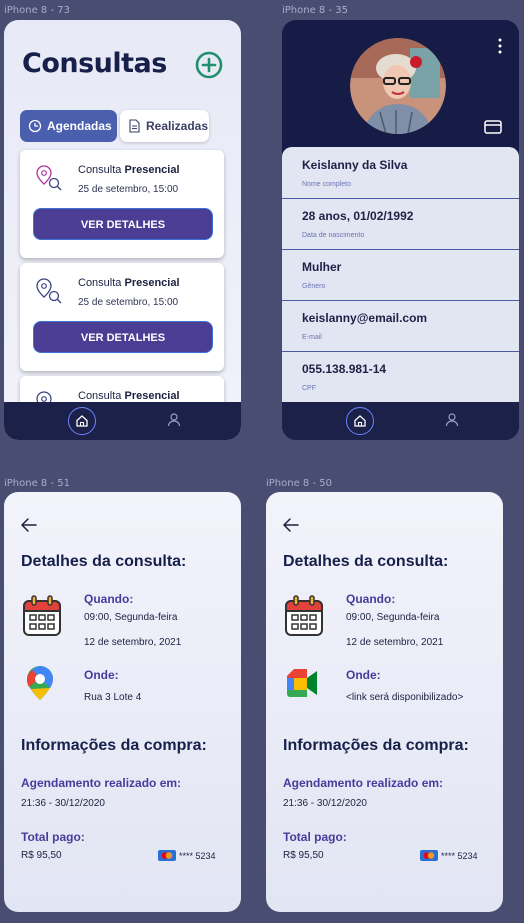 This screenshot has height=923, width=524. I want to click on tab-agendadas: Agendadas, so click(68, 126).